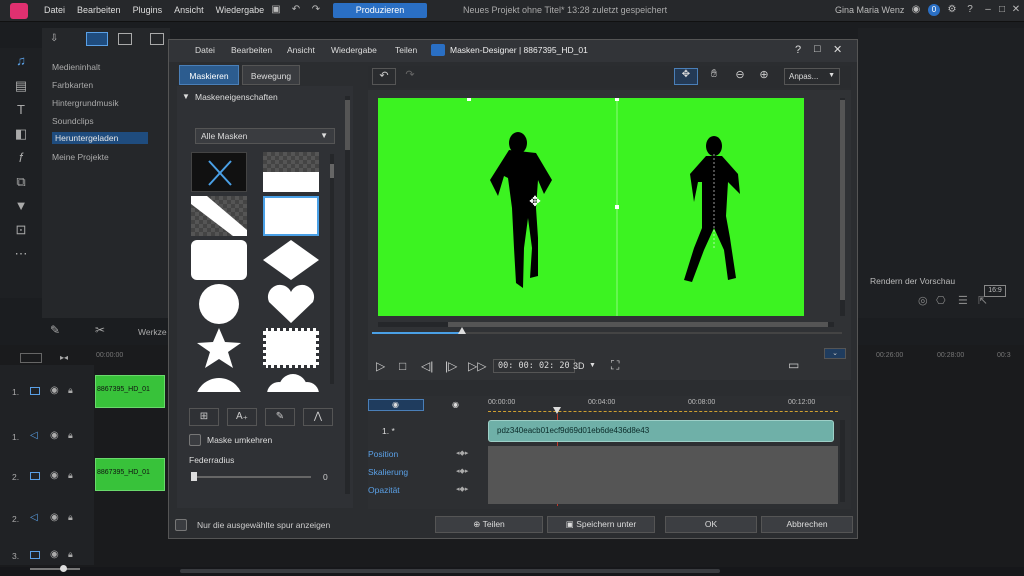  What do you see at coordinates (100, 330) in the screenshot?
I see `scissors-icon: ✂` at bounding box center [100, 330].